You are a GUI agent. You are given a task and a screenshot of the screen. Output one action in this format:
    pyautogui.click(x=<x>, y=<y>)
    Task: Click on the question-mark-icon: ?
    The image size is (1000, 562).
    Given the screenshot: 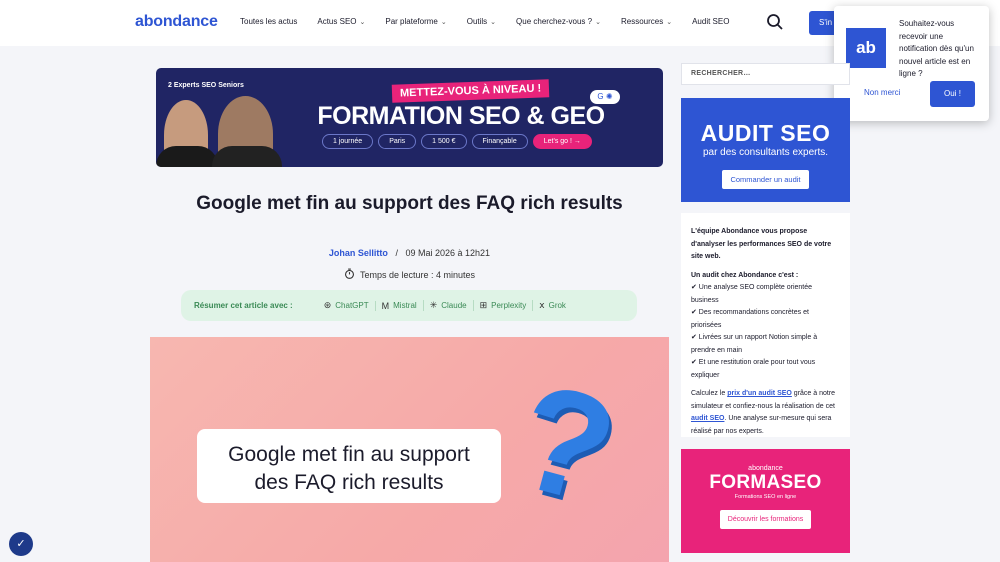 What is the action you would take?
    pyautogui.click(x=565, y=443)
    